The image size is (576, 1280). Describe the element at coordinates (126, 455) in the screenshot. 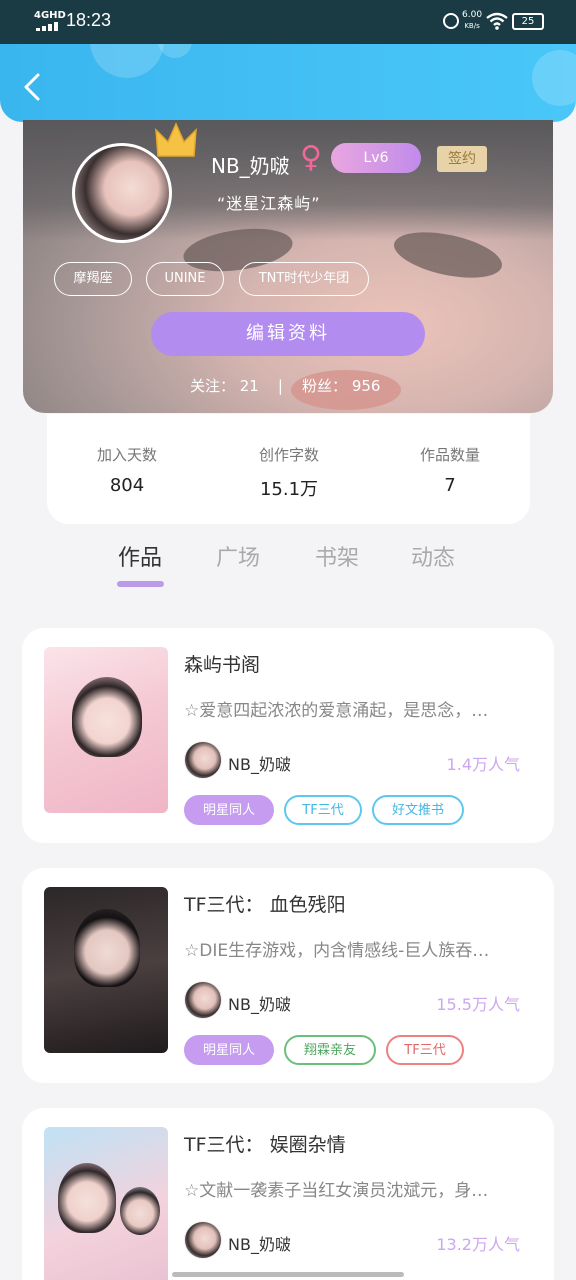

I see `stat-label: 加入天数` at that location.